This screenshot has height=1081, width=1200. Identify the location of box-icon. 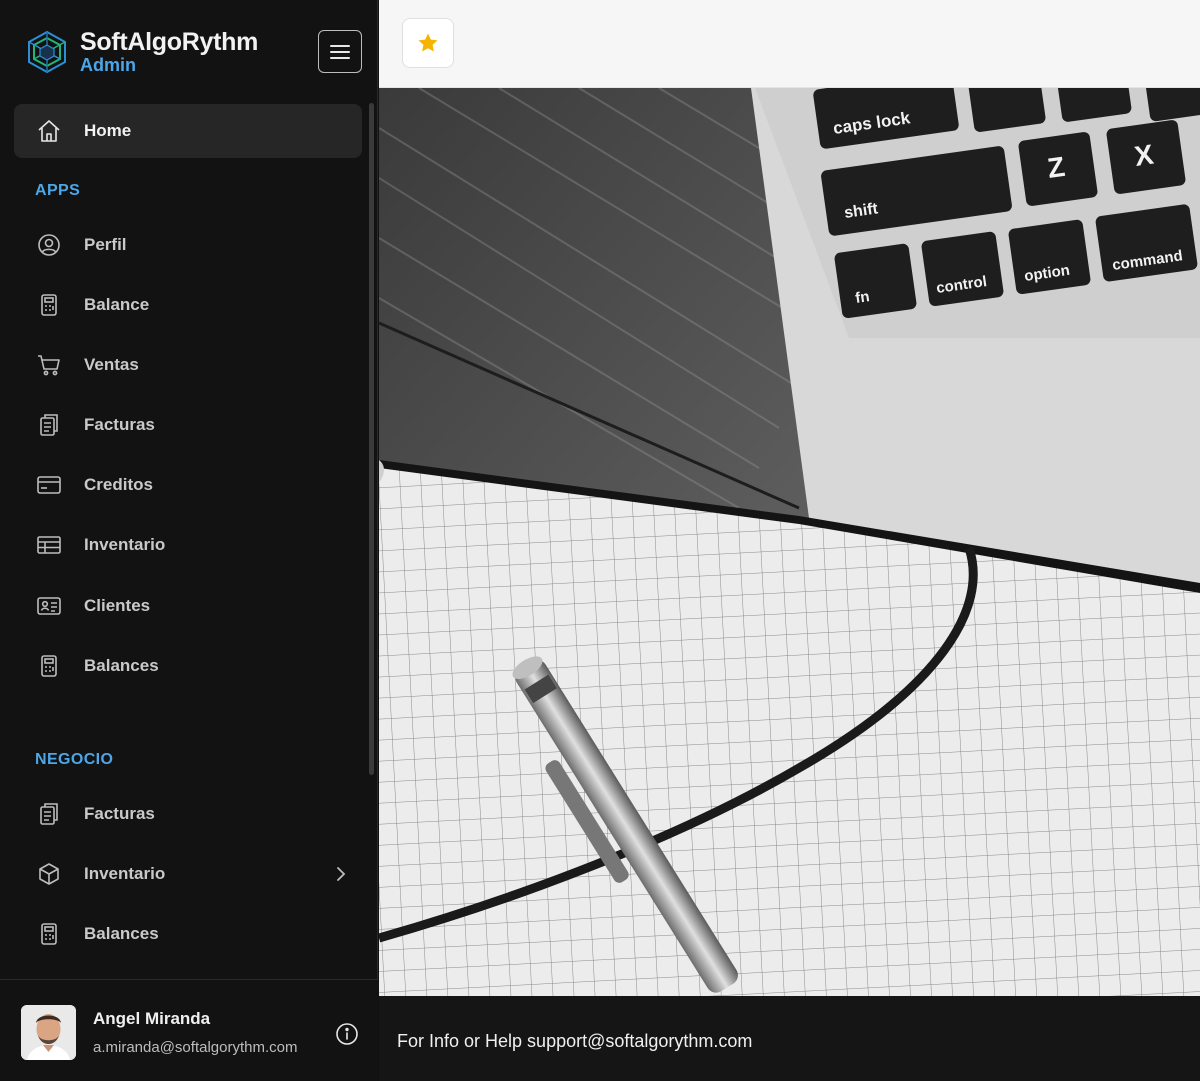
(49, 874).